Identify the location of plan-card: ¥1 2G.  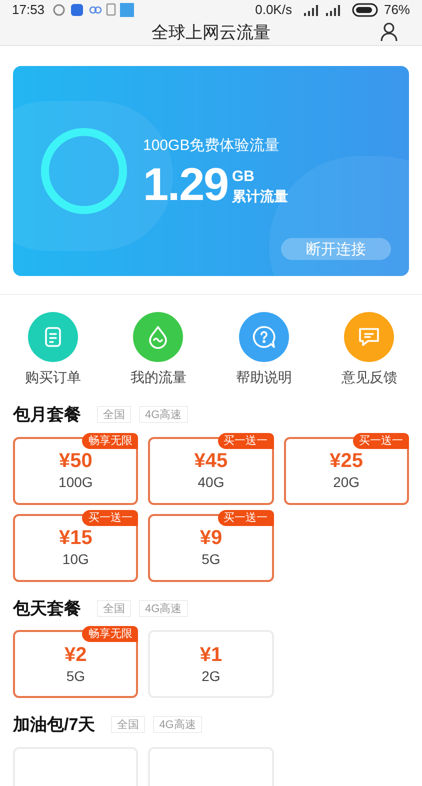
(211, 664).